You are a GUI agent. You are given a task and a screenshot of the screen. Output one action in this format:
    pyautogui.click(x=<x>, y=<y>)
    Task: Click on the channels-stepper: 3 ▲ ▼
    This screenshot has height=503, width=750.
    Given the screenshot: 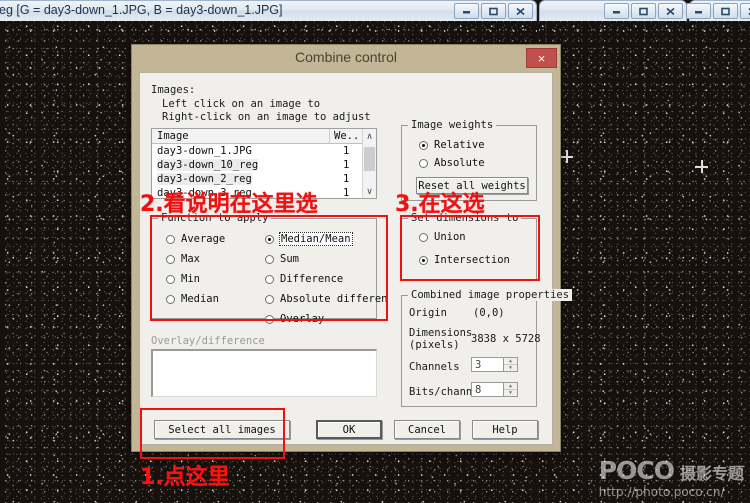 What is the action you would take?
    pyautogui.click(x=494, y=364)
    